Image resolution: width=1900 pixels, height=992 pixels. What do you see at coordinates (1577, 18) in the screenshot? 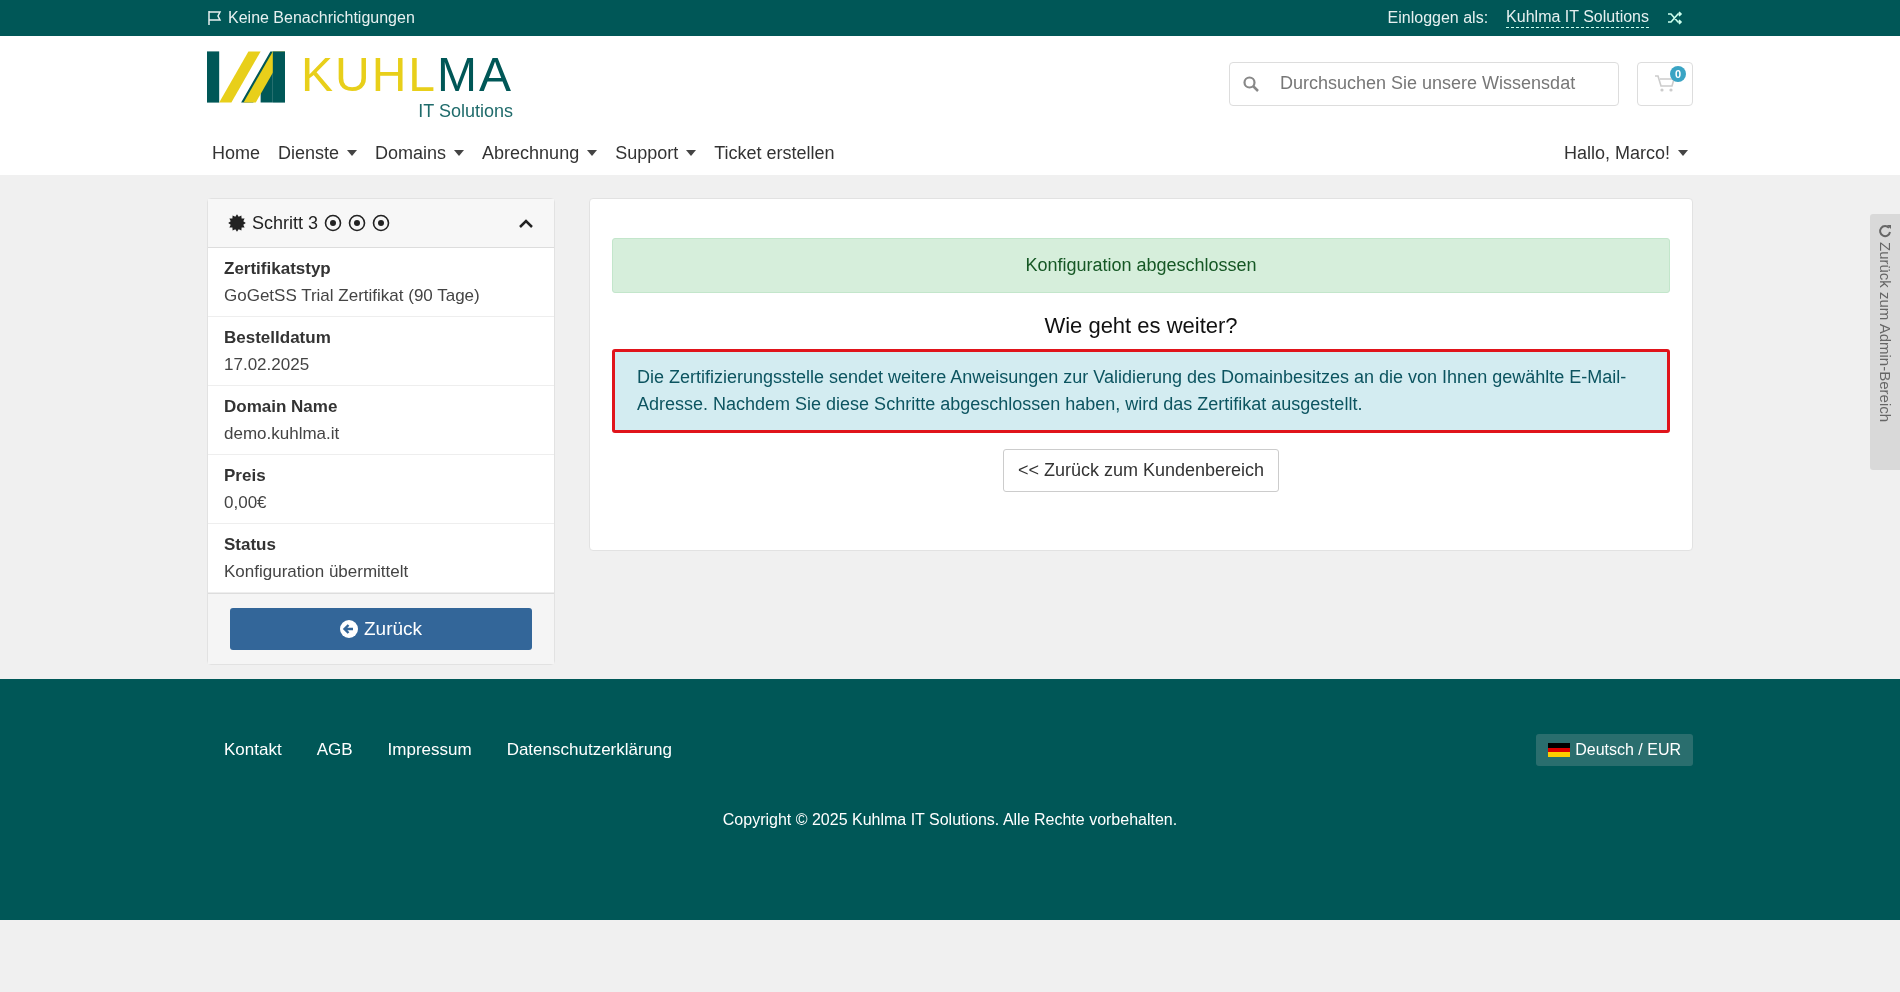
I see `login-account-link: Kuhlma IT Solutions` at bounding box center [1577, 18].